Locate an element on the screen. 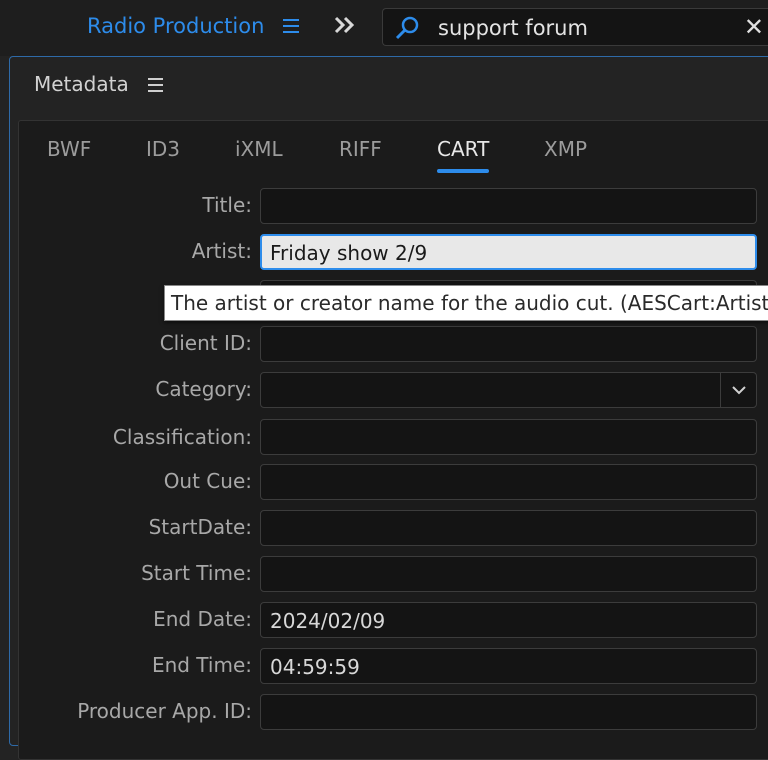  artist-field: Friday show 2/9 is located at coordinates (508, 252).